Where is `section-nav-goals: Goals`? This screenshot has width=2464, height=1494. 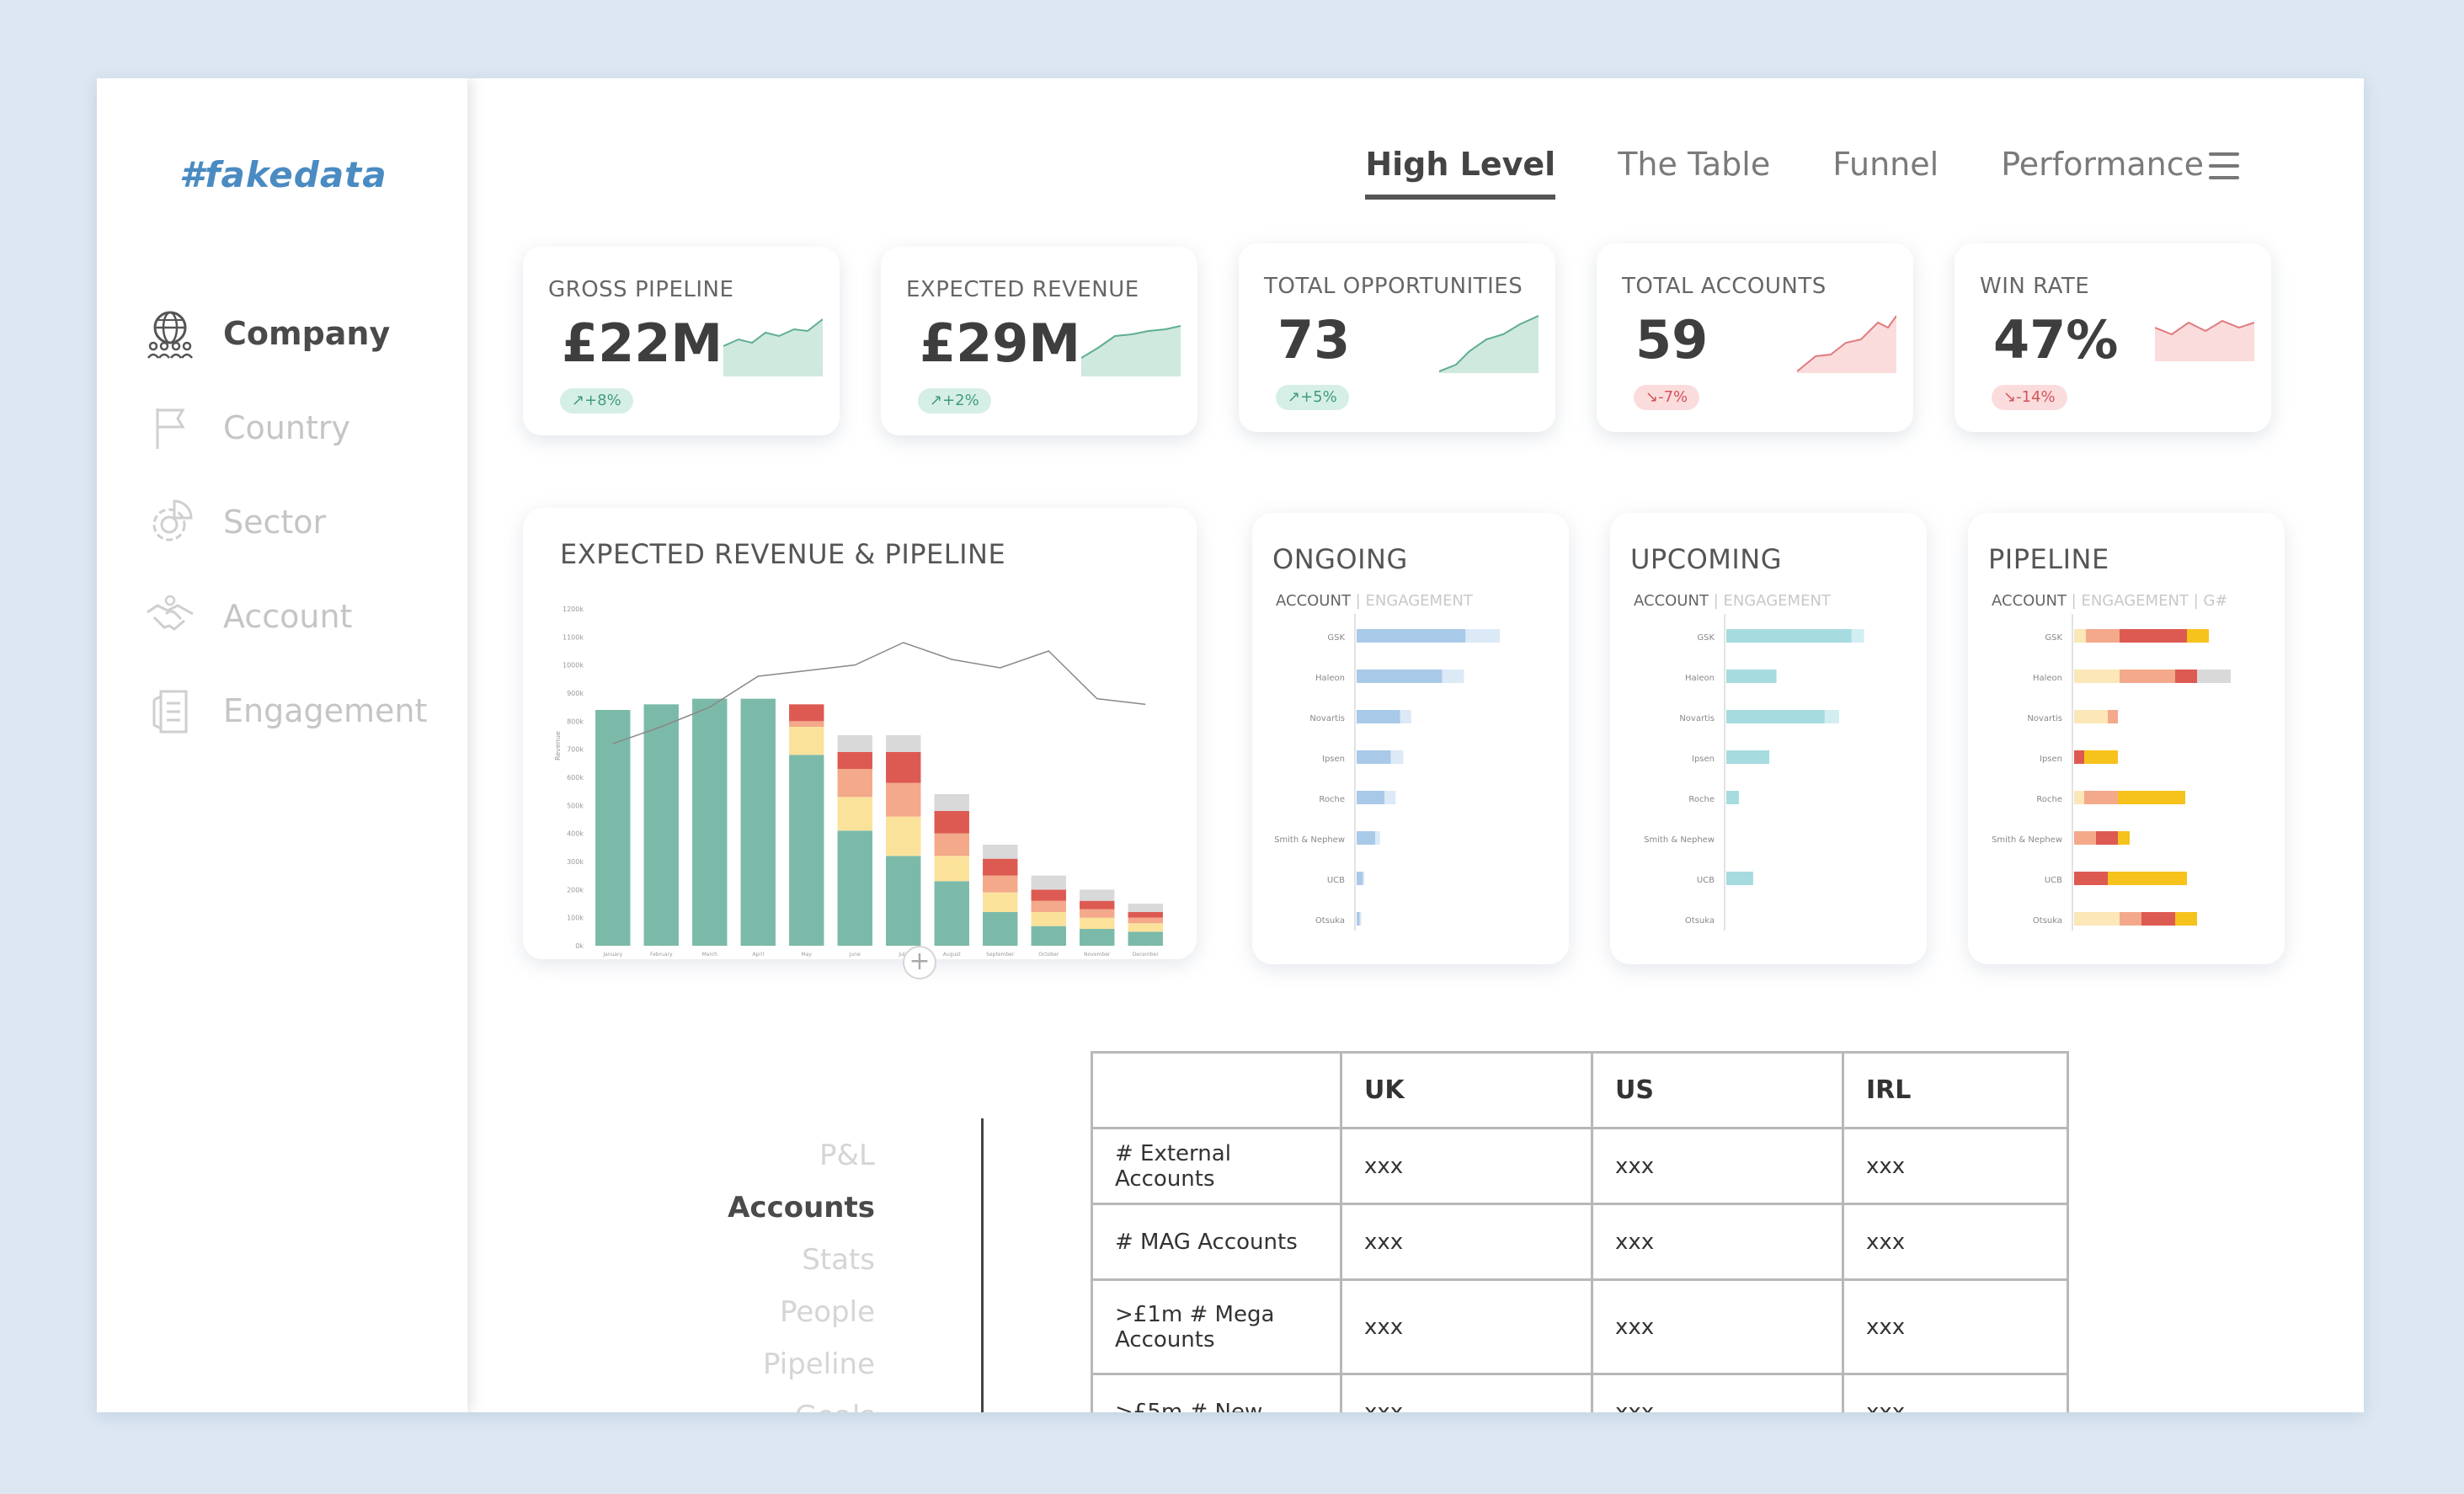
section-nav-goals: Goals is located at coordinates (801, 1401).